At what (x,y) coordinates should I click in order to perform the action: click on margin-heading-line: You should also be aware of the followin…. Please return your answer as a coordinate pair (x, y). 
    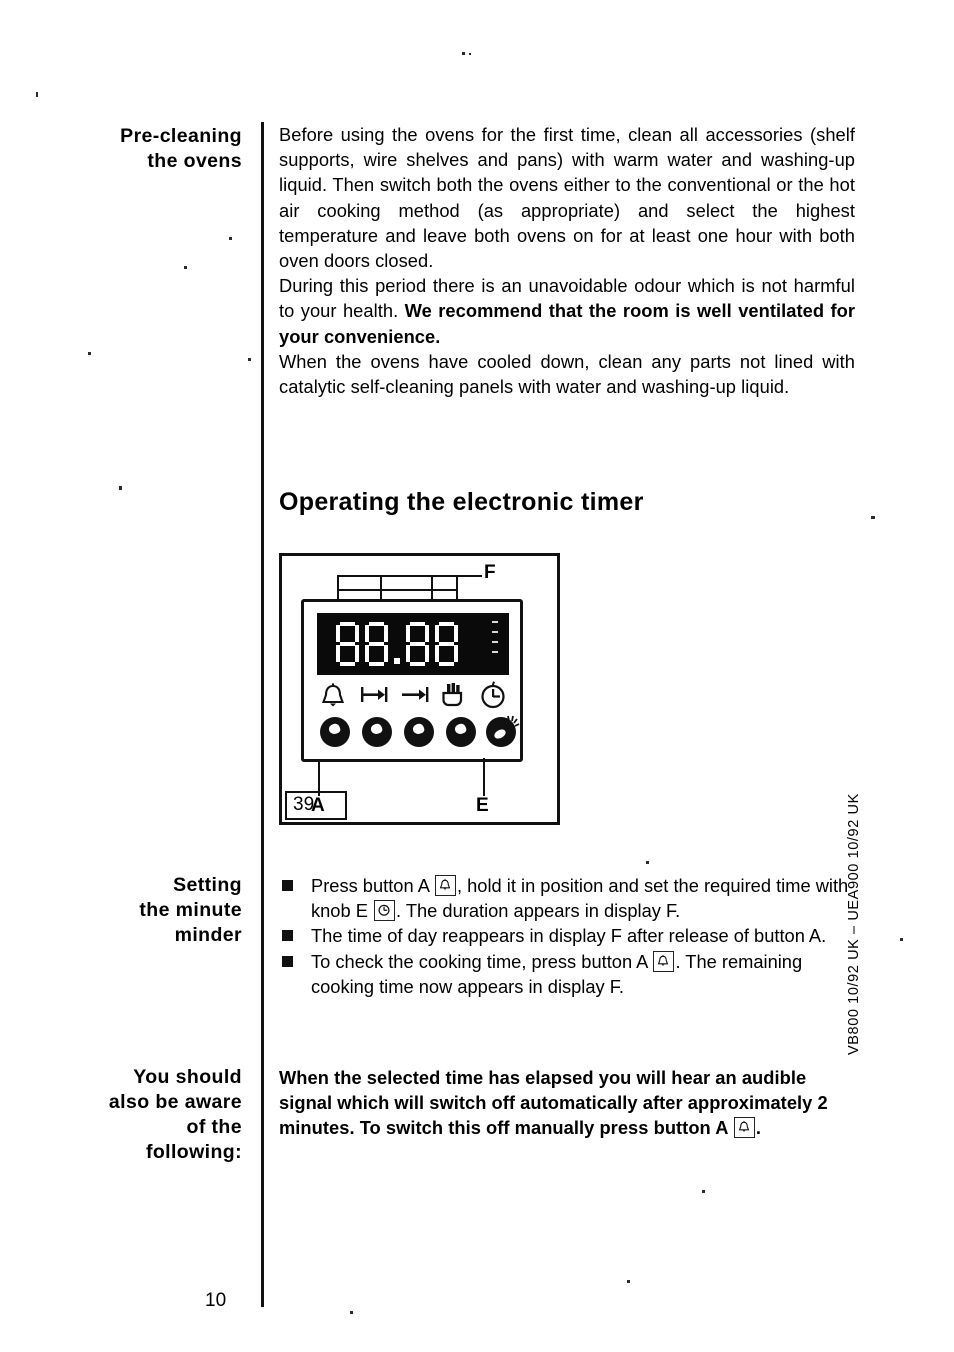
    Looking at the image, I should click on (175, 1114).